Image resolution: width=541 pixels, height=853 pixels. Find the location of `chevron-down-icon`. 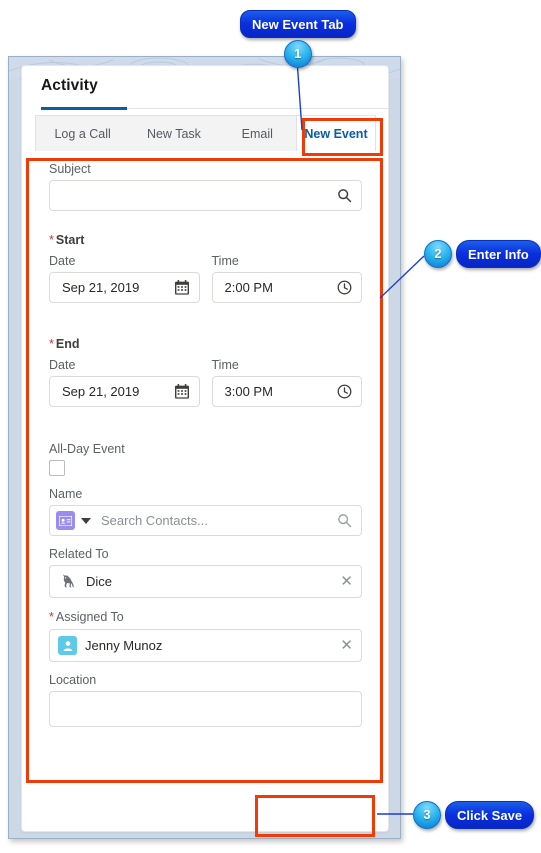

chevron-down-icon is located at coordinates (86, 520).